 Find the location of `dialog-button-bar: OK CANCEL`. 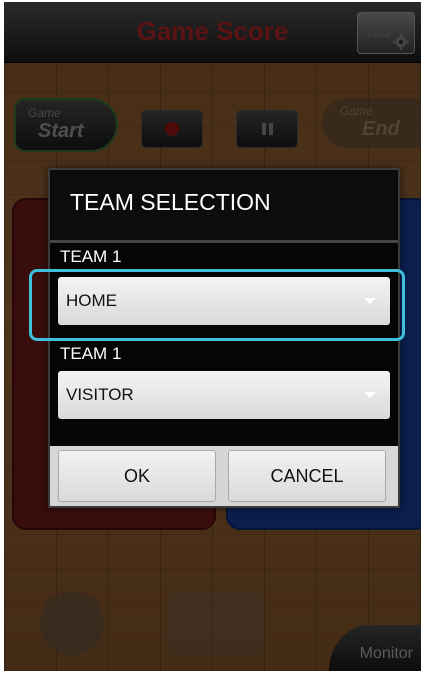

dialog-button-bar: OK CANCEL is located at coordinates (224, 476).